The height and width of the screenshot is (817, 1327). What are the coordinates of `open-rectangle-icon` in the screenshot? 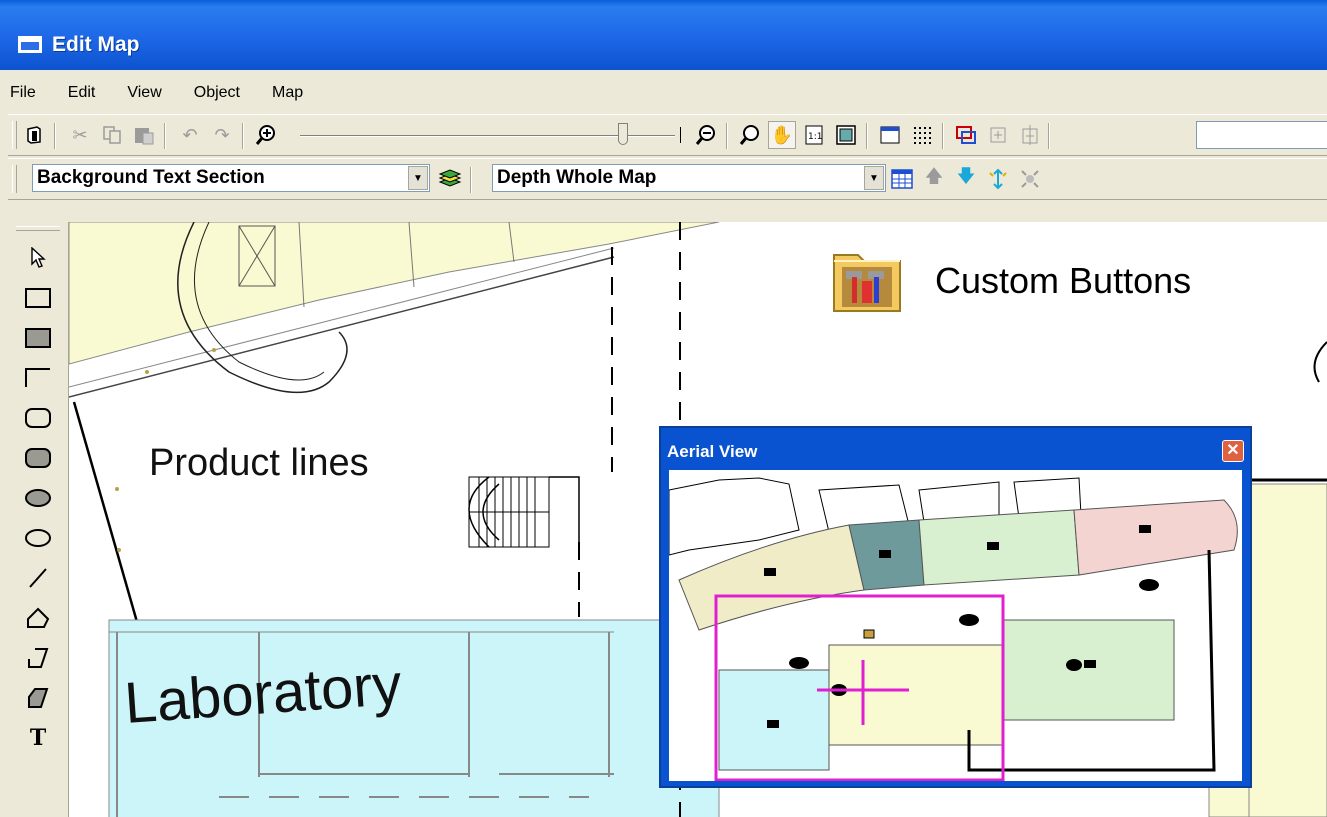 It's located at (38, 378).